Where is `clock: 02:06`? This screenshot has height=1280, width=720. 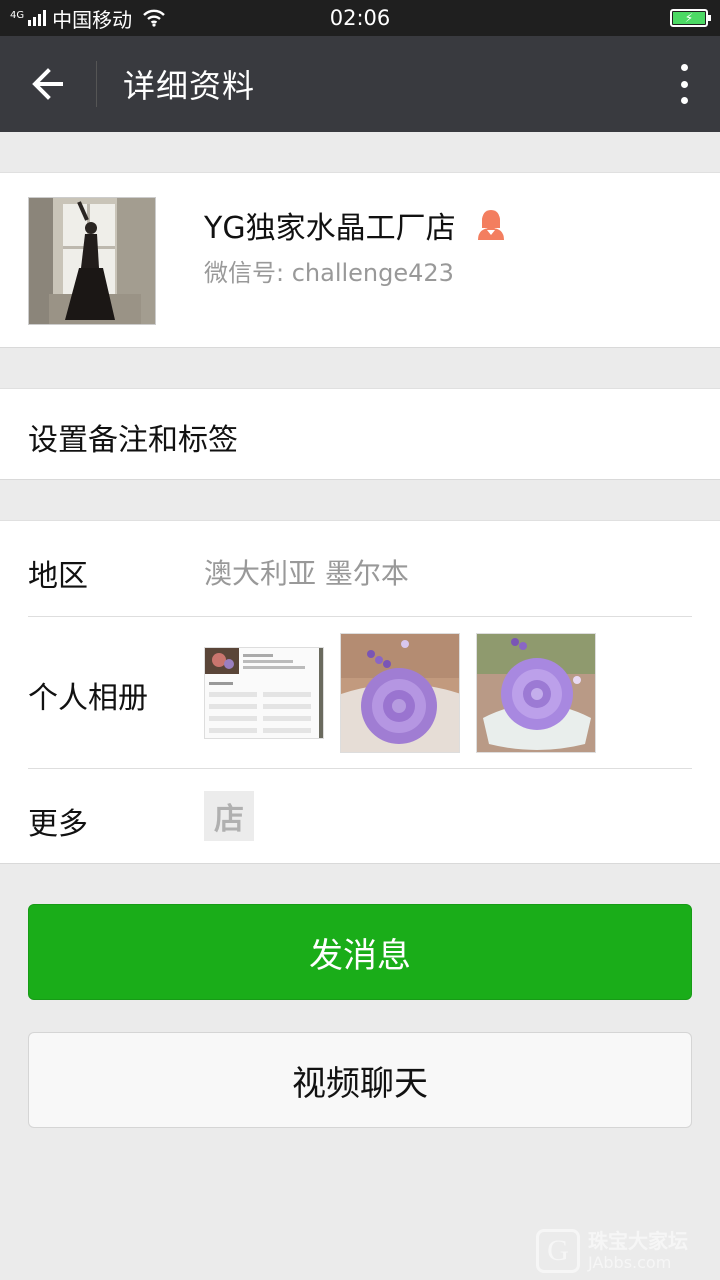 clock: 02:06 is located at coordinates (360, 18).